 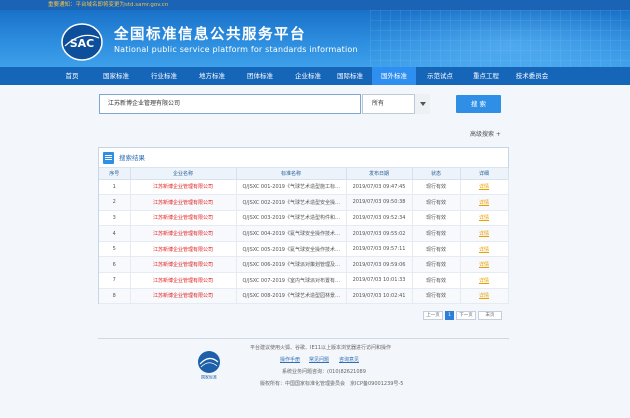 What do you see at coordinates (532, 76) in the screenshot?
I see `nav-item-committees: 技术委员会` at bounding box center [532, 76].